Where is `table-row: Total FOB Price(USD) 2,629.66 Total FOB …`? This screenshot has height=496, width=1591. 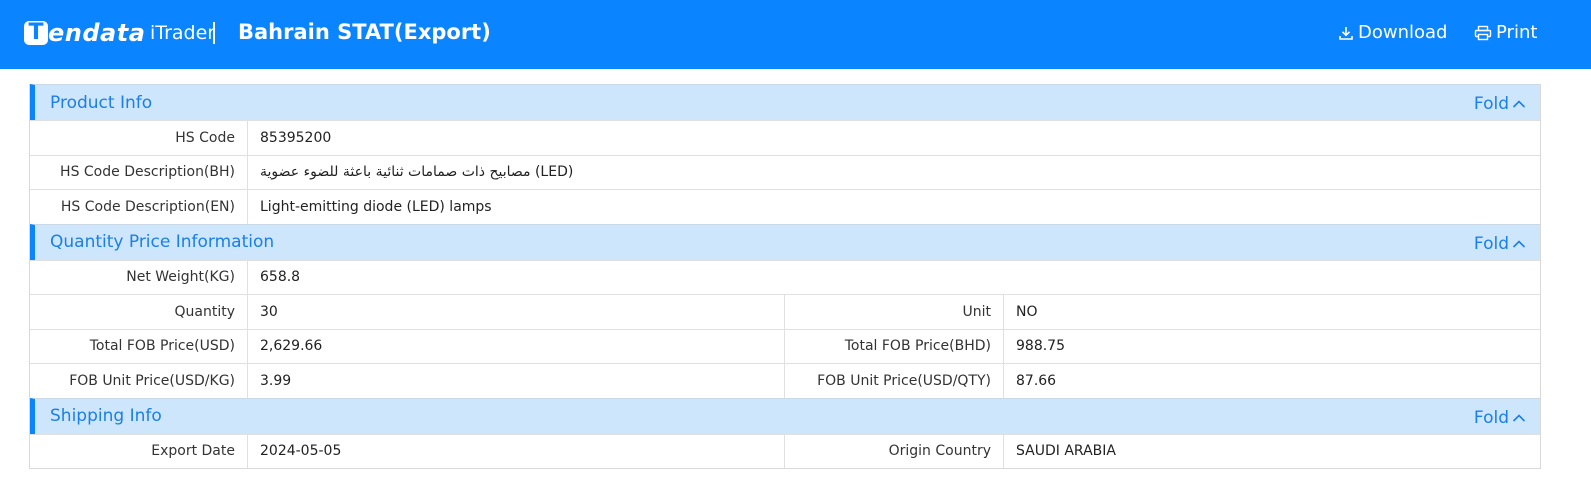
table-row: Total FOB Price(USD) 2,629.66 Total FOB … is located at coordinates (785, 345).